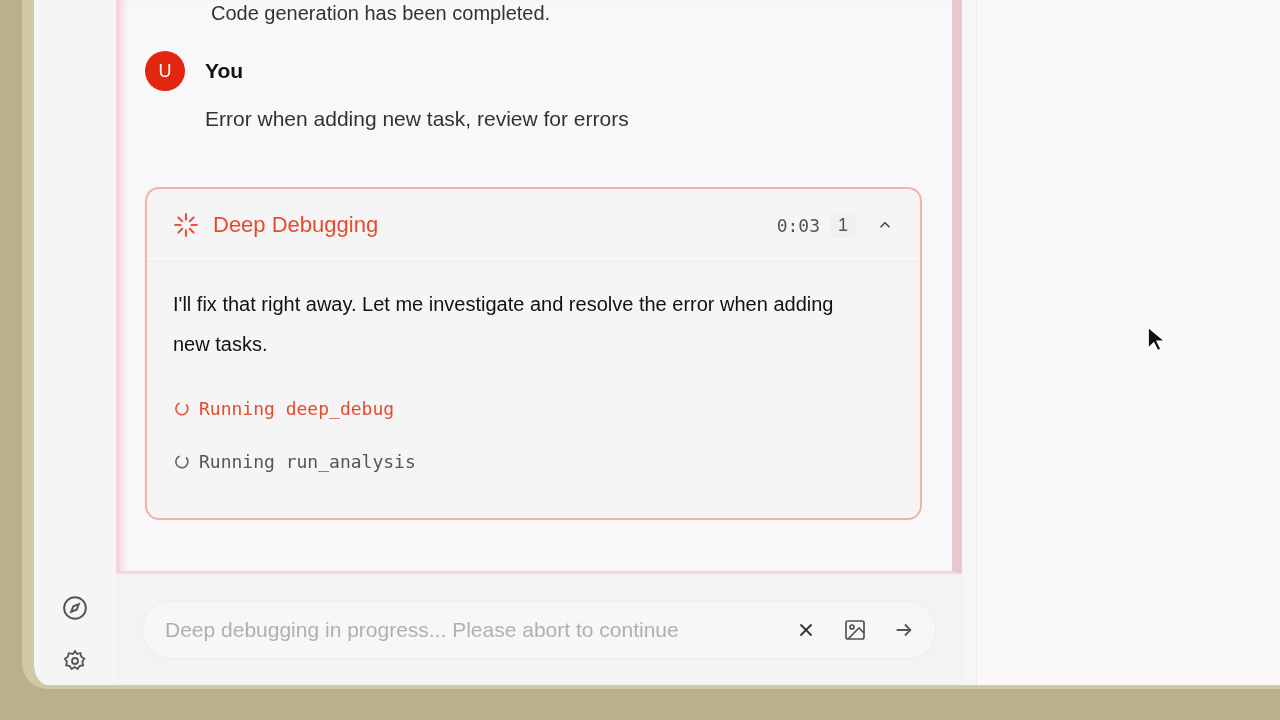  I want to click on assistant-message: I'll fix that right away. Let me investigate and resolve the error when adding new tasks., so click(504, 324).